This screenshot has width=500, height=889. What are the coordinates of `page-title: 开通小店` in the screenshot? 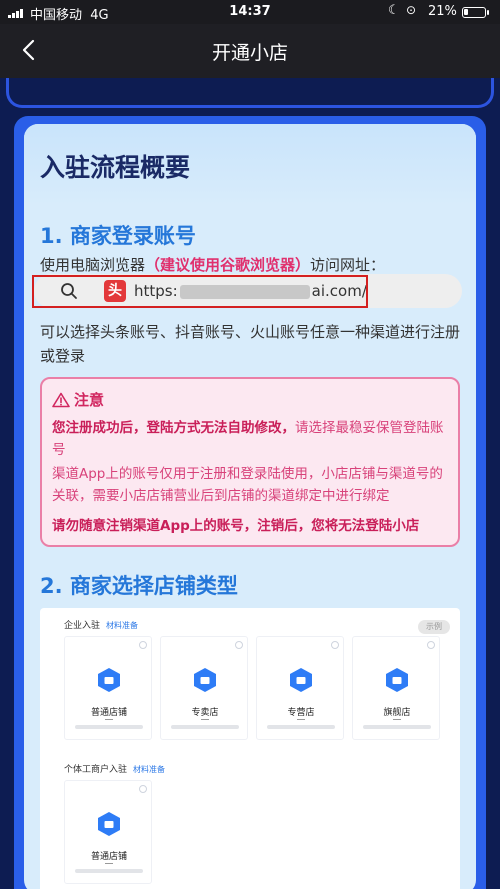 It's located at (249, 53).